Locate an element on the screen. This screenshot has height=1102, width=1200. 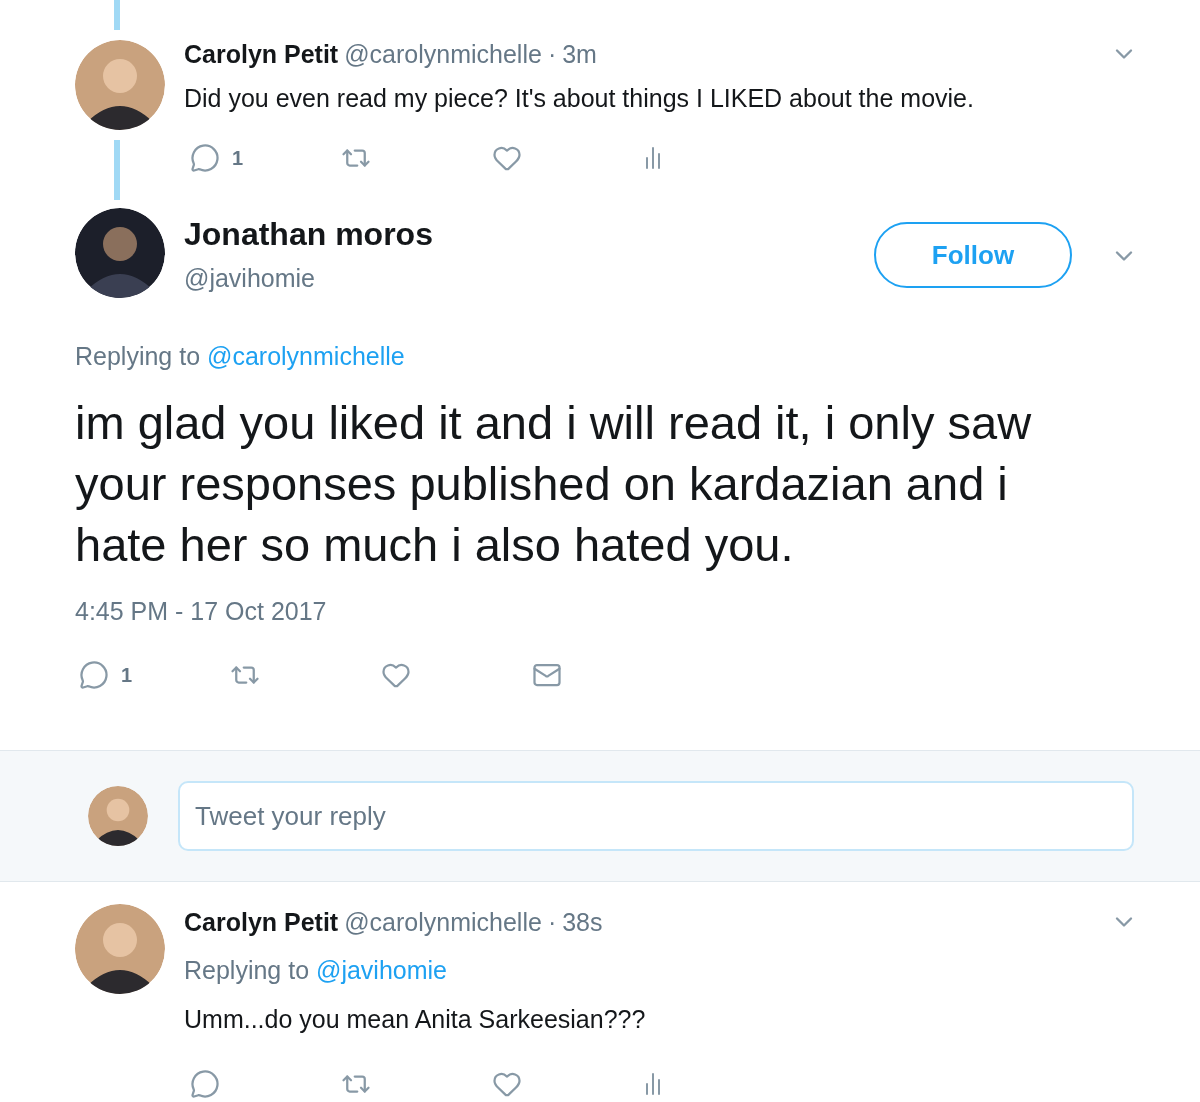
author-name: Jonathan moros is located at coordinates (308, 234).